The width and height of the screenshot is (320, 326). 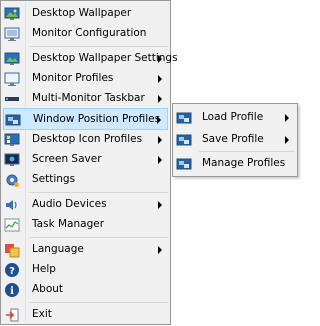 I want to click on desktop-wallpaper-icon, so click(x=12, y=13).